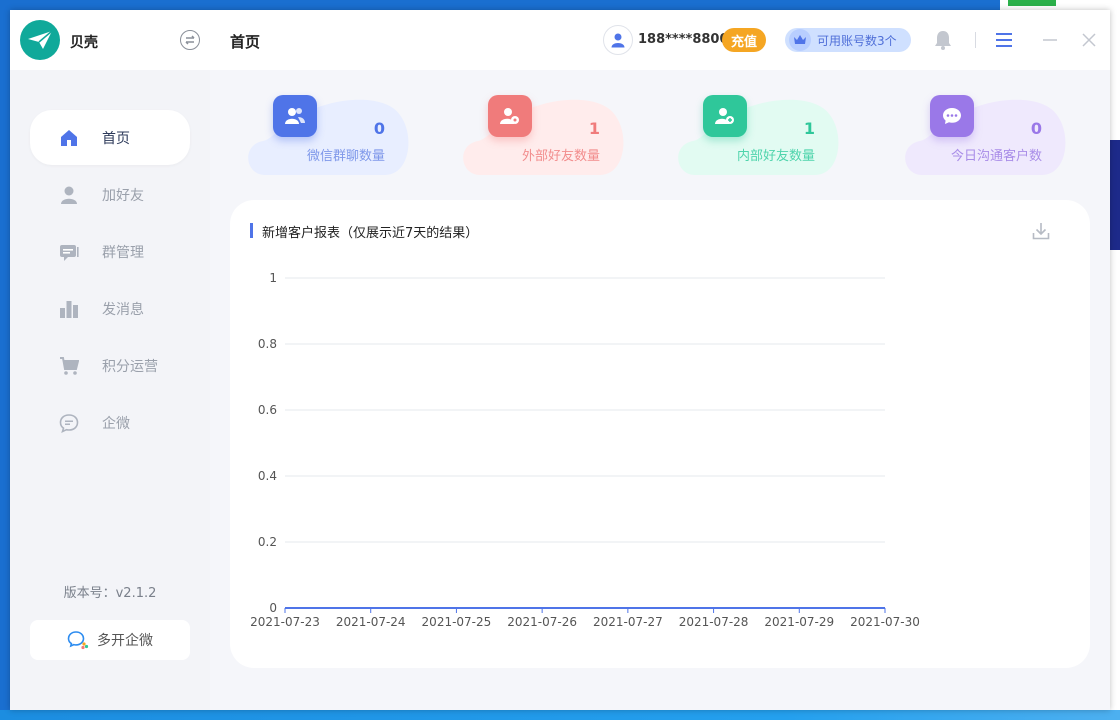 This screenshot has height=720, width=1120. I want to click on sidebar-nav: 首页 加好友 群管理 发消息 积分运营 企微, so click(110, 281).